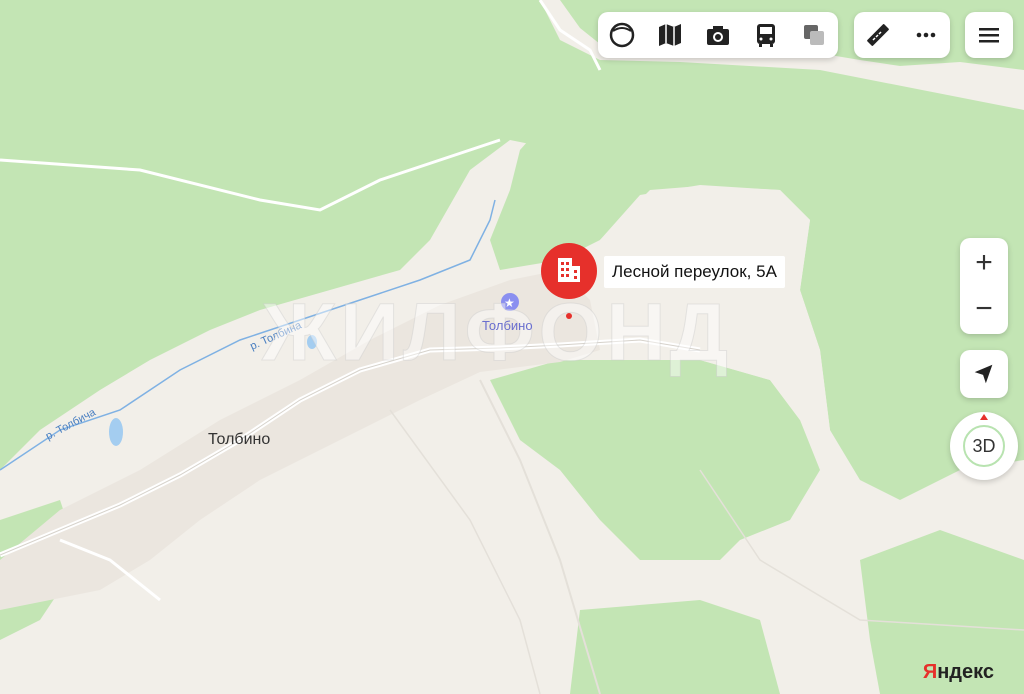 The width and height of the screenshot is (1024, 694). I want to click on panorama-icon, so click(622, 35).